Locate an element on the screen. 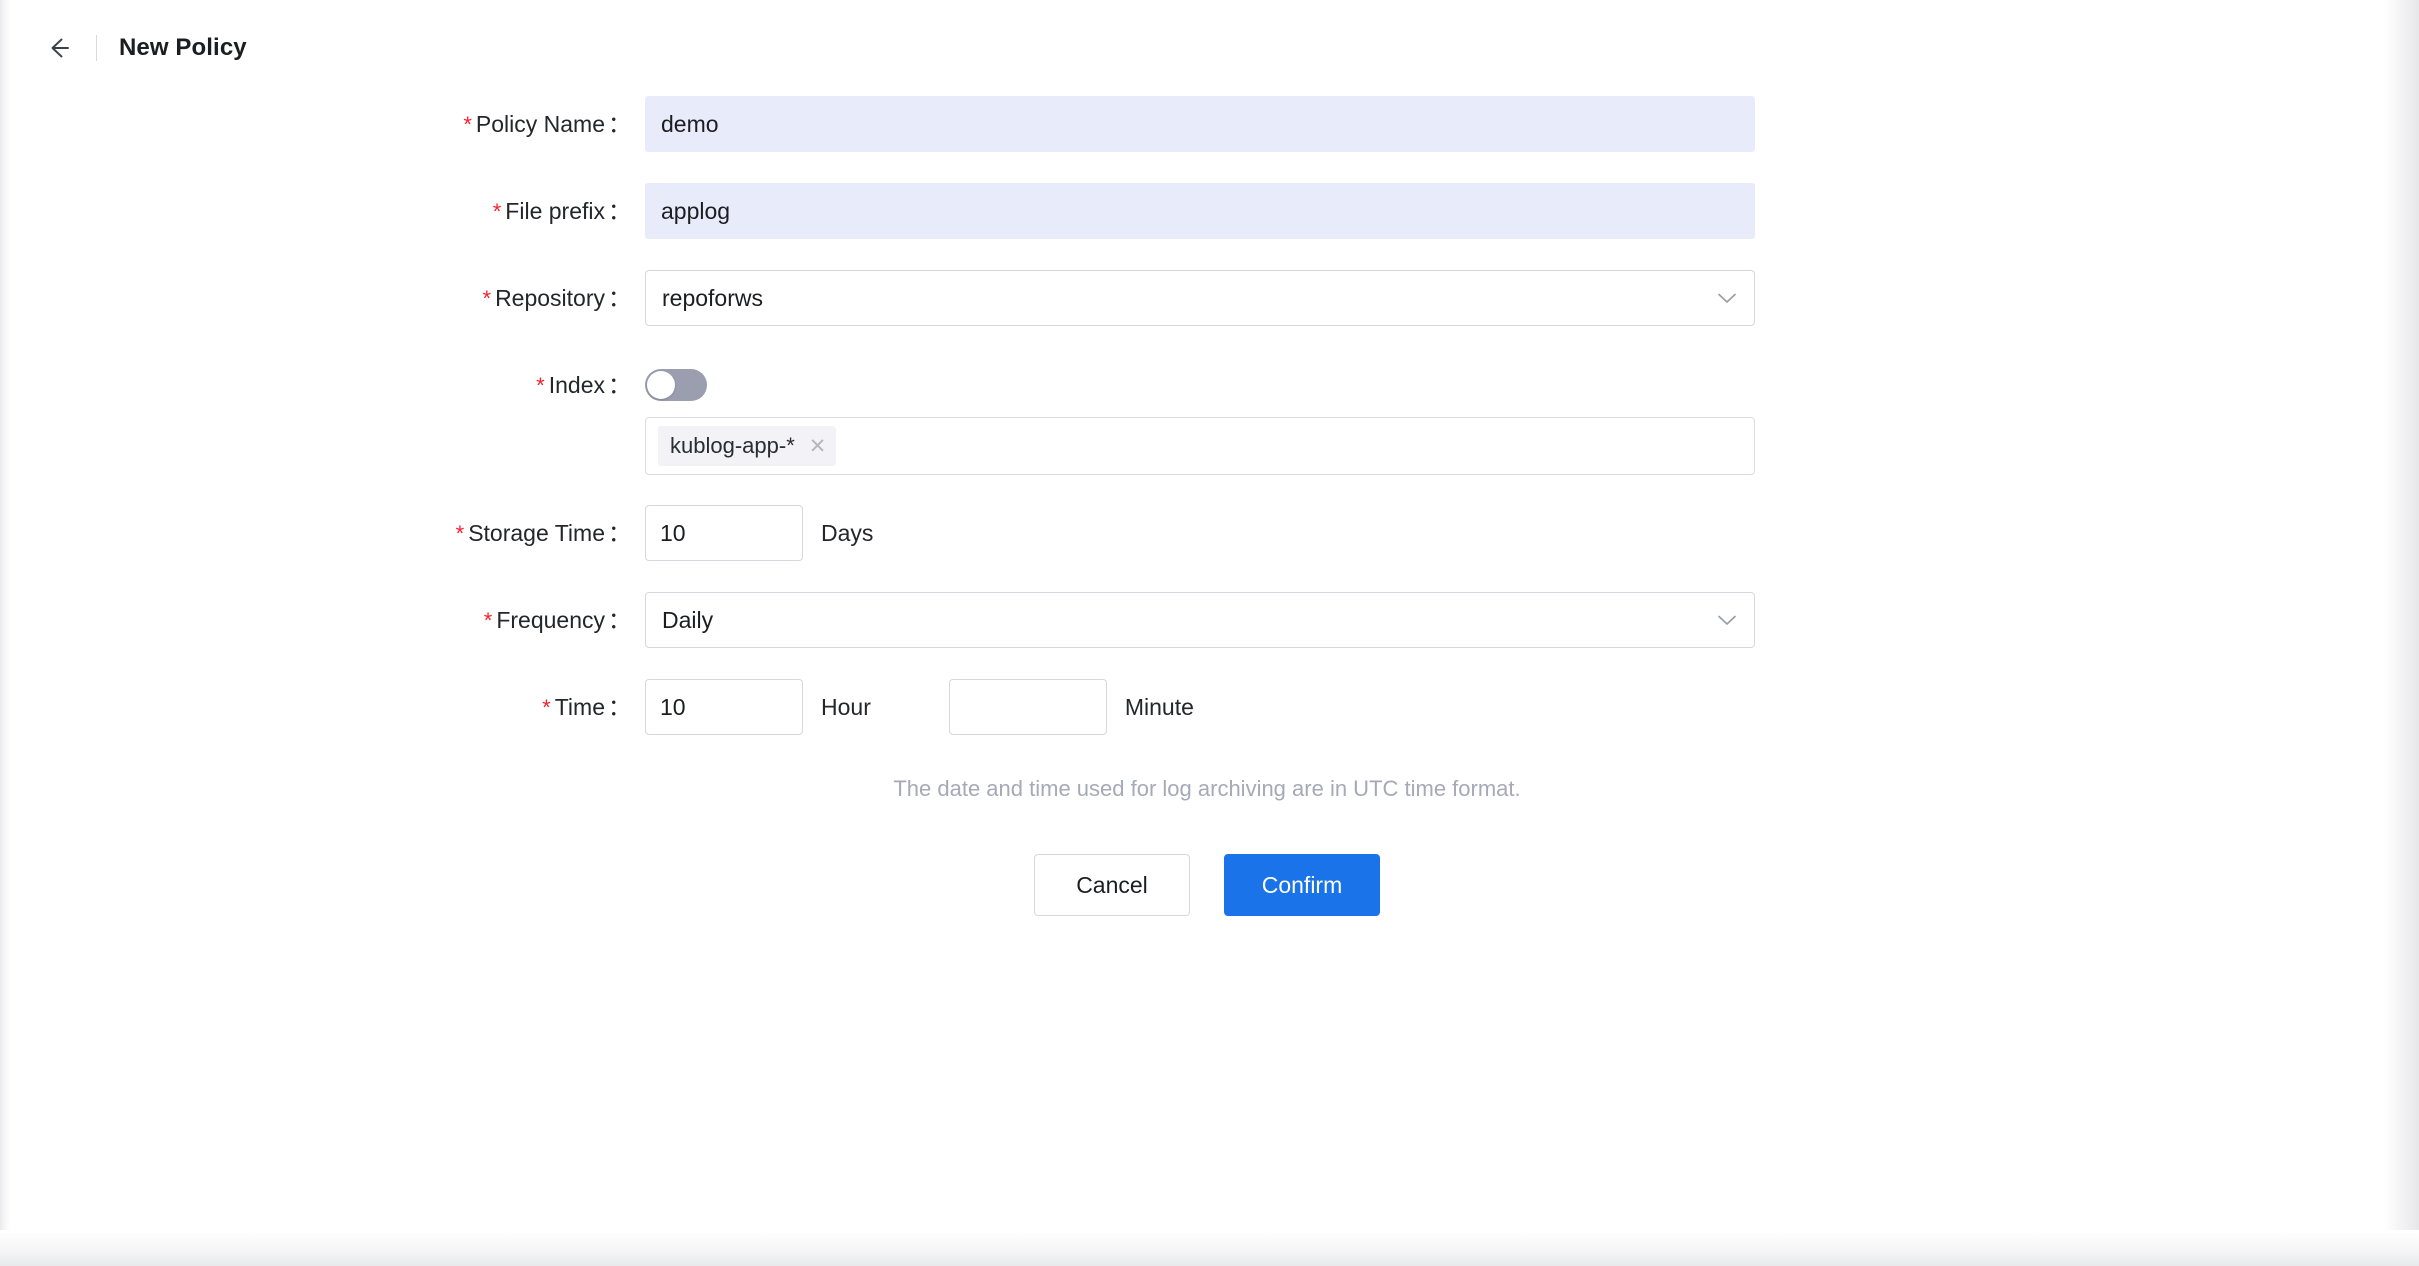 The image size is (2419, 1266). form-row-index: * Index： kublog-app-* ✕ is located at coordinates (1209, 416).